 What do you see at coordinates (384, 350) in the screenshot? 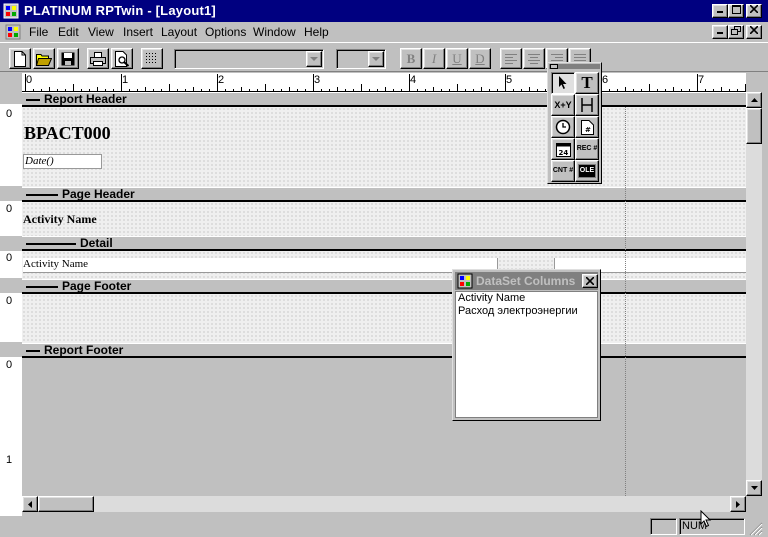
I see `band-report-footer-bar: Report Footer` at bounding box center [384, 350].